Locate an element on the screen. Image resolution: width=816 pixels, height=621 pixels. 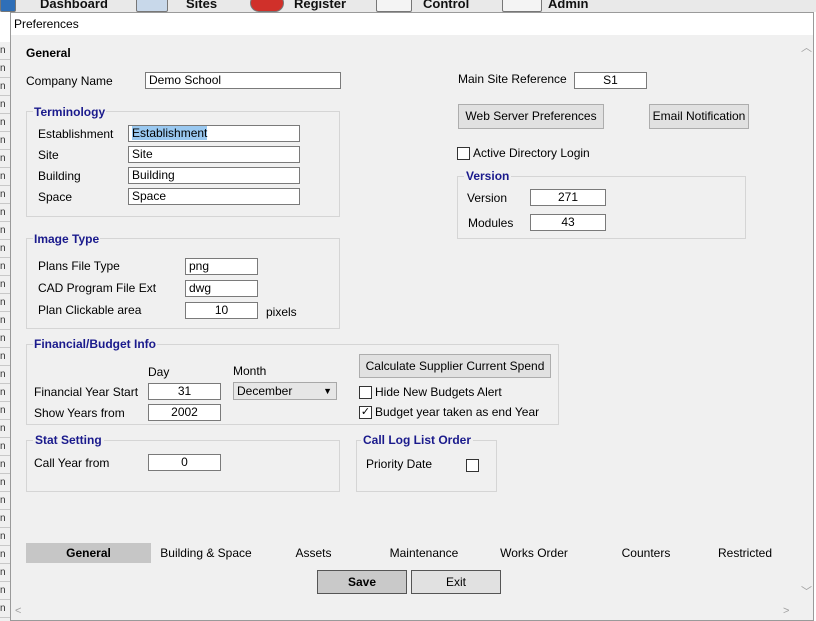
space-field: Space is located at coordinates (214, 196).